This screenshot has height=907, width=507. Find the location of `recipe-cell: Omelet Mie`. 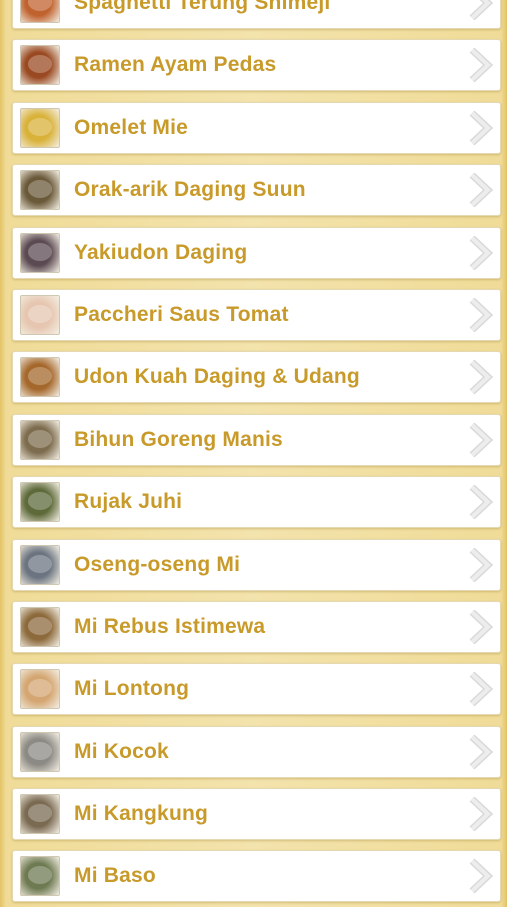

recipe-cell: Omelet Mie is located at coordinates (256, 127).